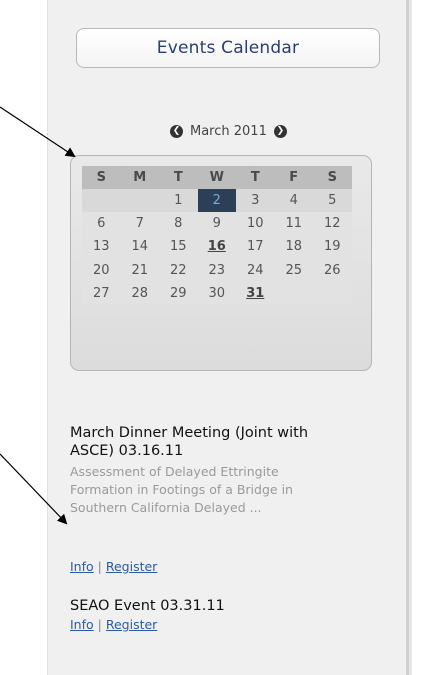 This screenshot has width=422, height=675. Describe the element at coordinates (38, 315) in the screenshot. I see `annotation-arrows` at that location.